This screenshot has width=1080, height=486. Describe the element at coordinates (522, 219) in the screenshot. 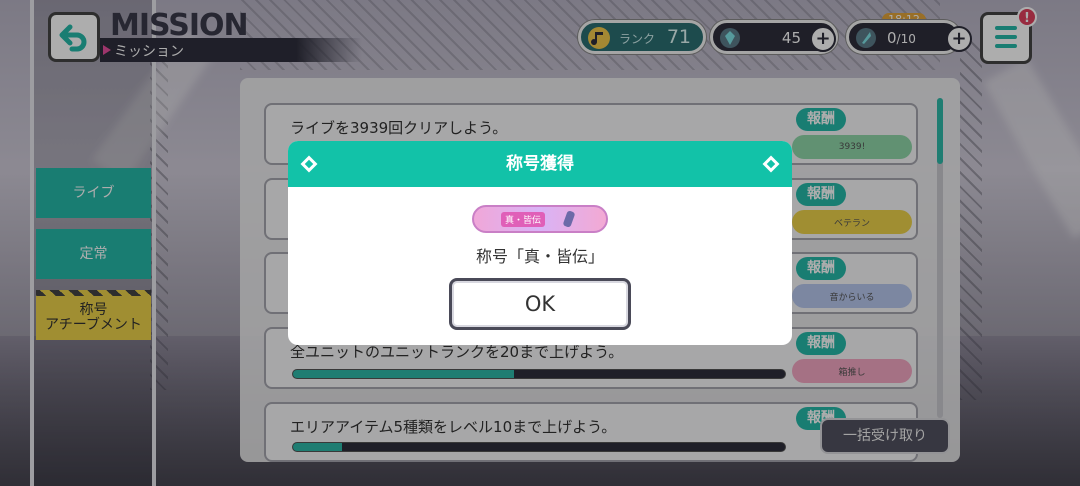

I see `title-badge-text: 真・皆伝` at that location.